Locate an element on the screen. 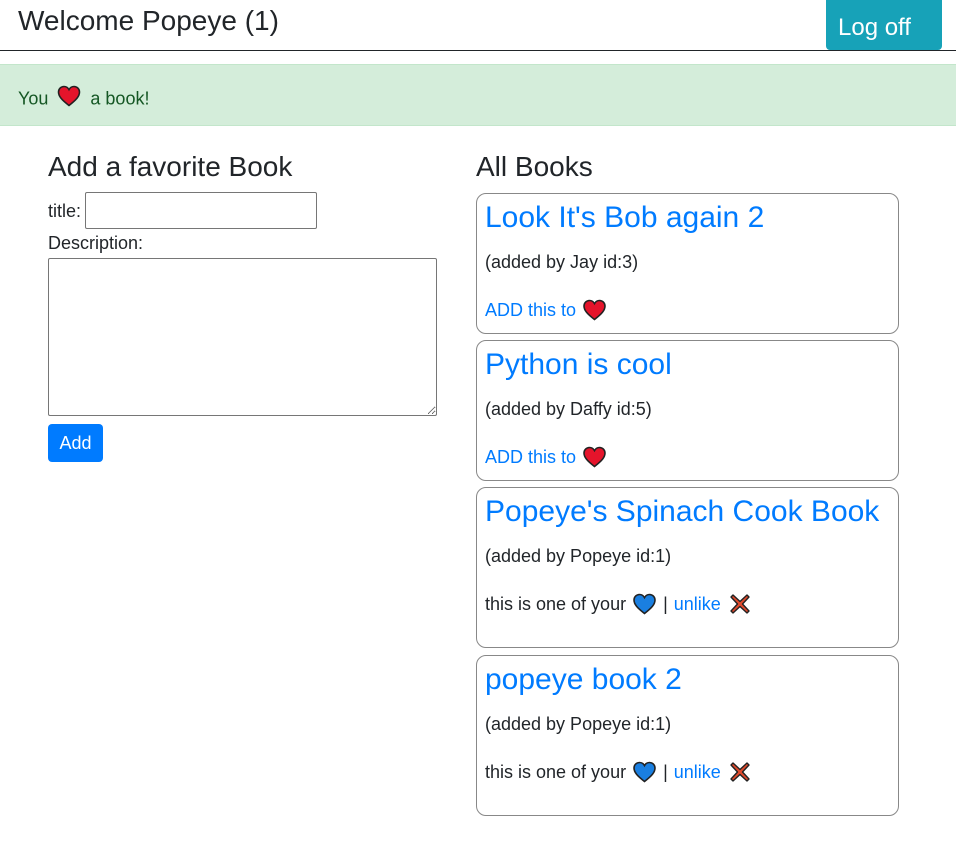 The image size is (956, 841). description-label: Description: is located at coordinates (96, 243).